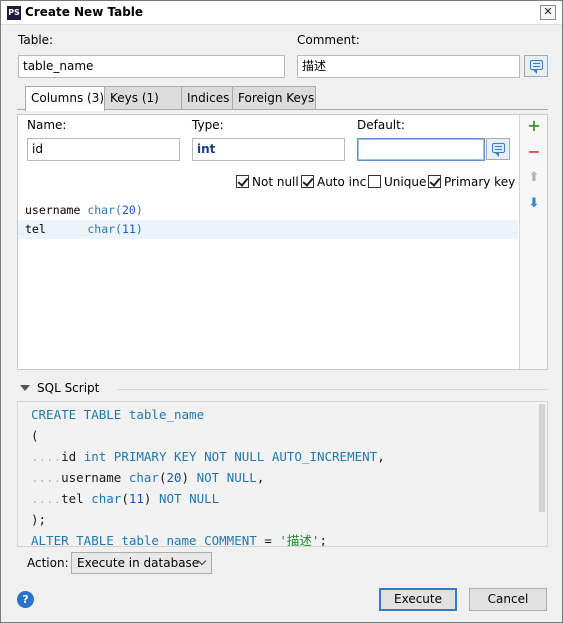 The height and width of the screenshot is (623, 563). What do you see at coordinates (418, 599) in the screenshot?
I see `execute-button: Execute` at bounding box center [418, 599].